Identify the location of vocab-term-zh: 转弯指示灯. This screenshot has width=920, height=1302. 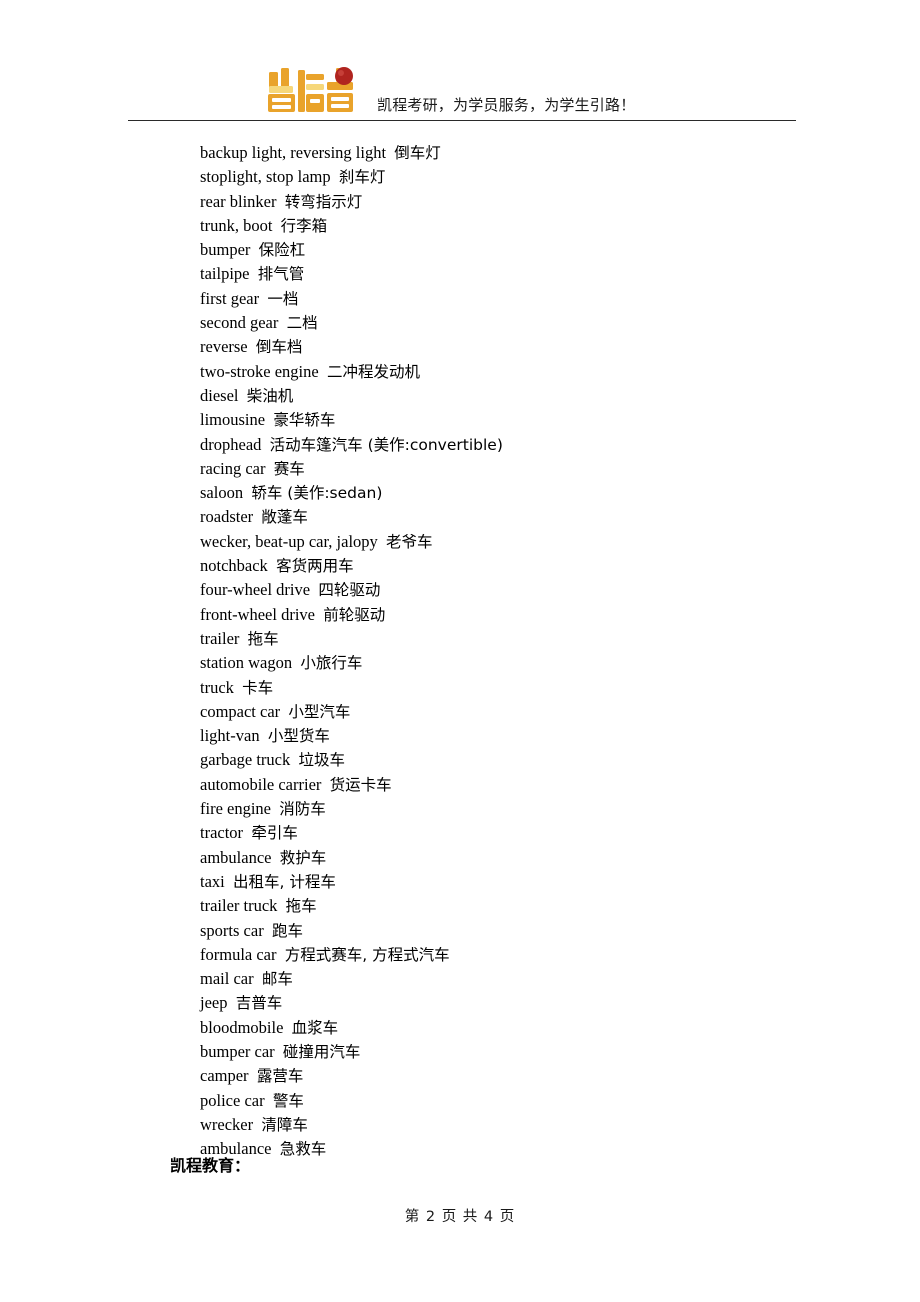
(323, 201).